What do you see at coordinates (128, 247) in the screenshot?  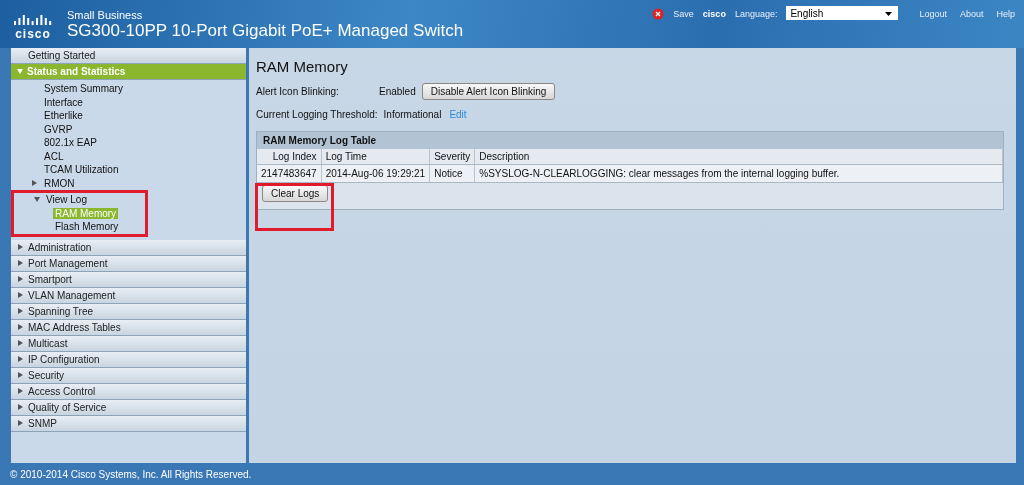 I see `nav-section: Administration` at bounding box center [128, 247].